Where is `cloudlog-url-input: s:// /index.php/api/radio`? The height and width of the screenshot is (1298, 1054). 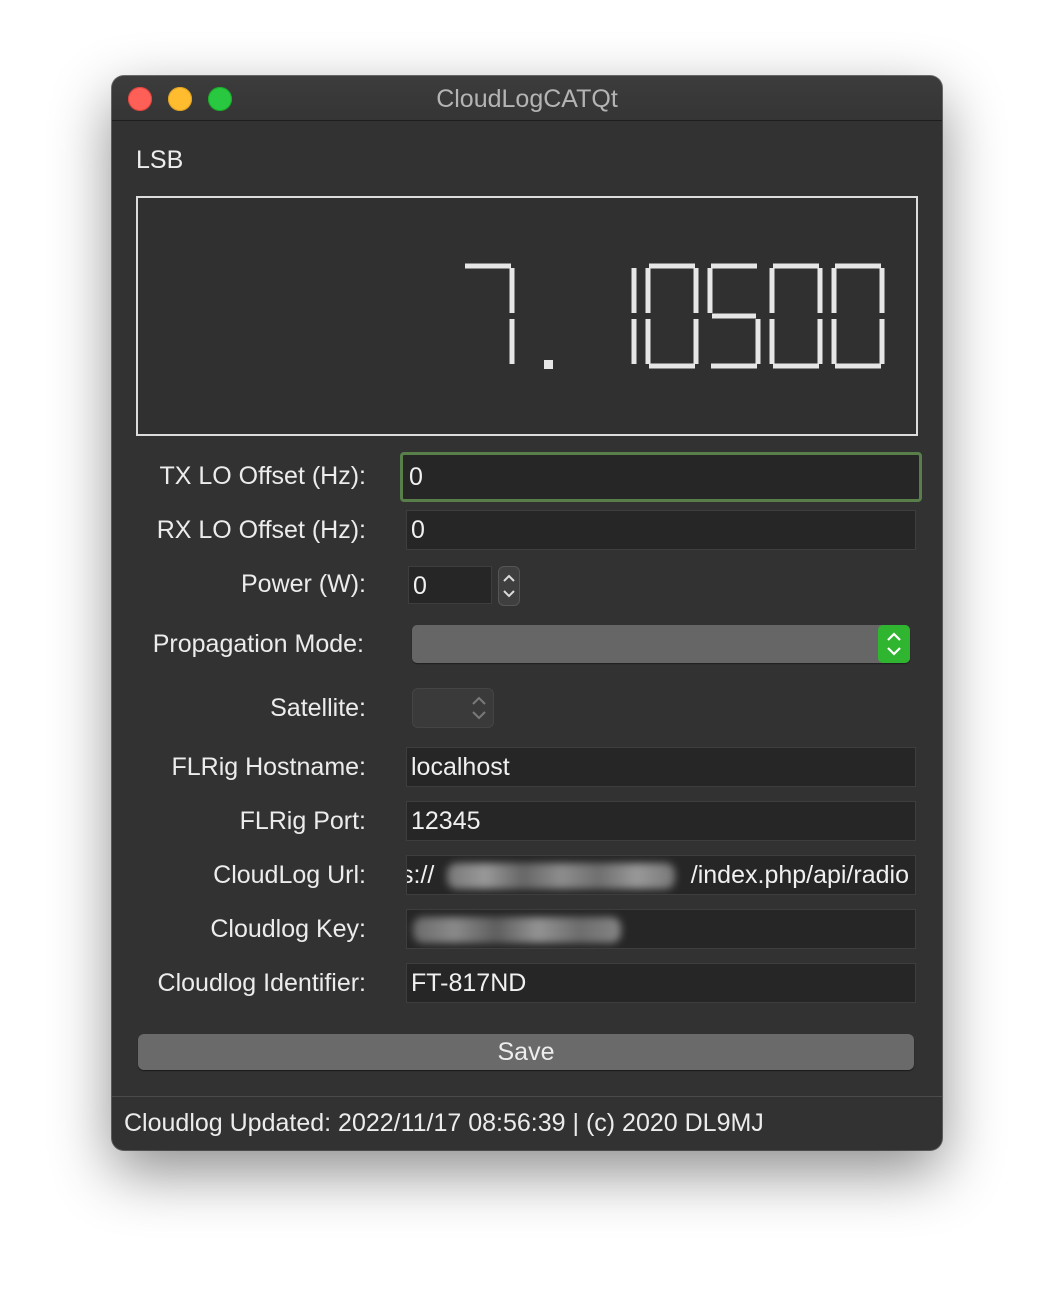 cloudlog-url-input: s:// /index.php/api/radio is located at coordinates (661, 875).